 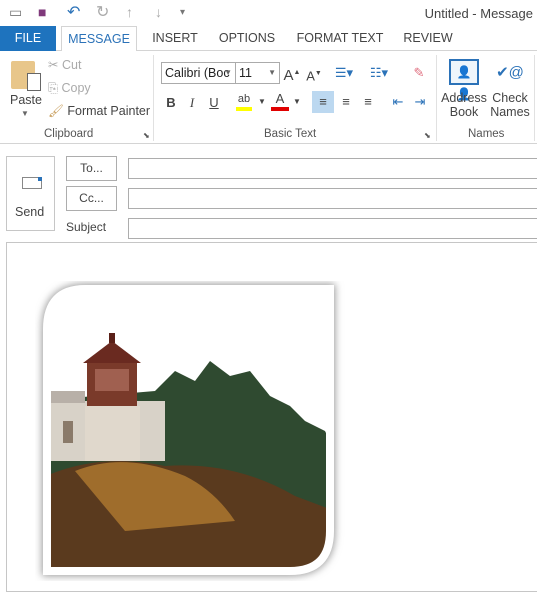 I want to click on font-name-combo: Calibri (Boc ▼, so click(x=198, y=73).